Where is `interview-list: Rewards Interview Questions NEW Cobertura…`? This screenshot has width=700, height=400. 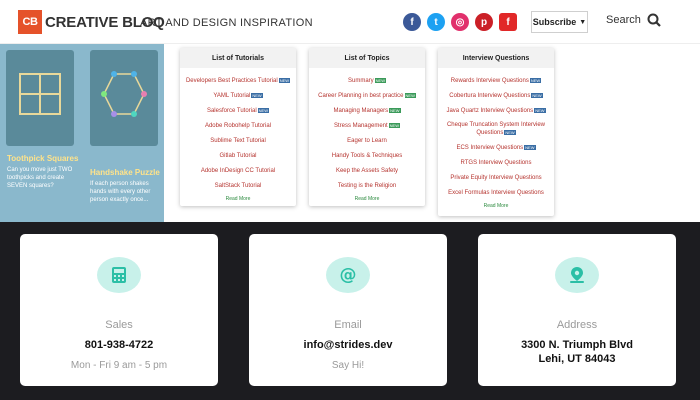 interview-list: Rewards Interview Questions NEW Cobertura… is located at coordinates (496, 137).